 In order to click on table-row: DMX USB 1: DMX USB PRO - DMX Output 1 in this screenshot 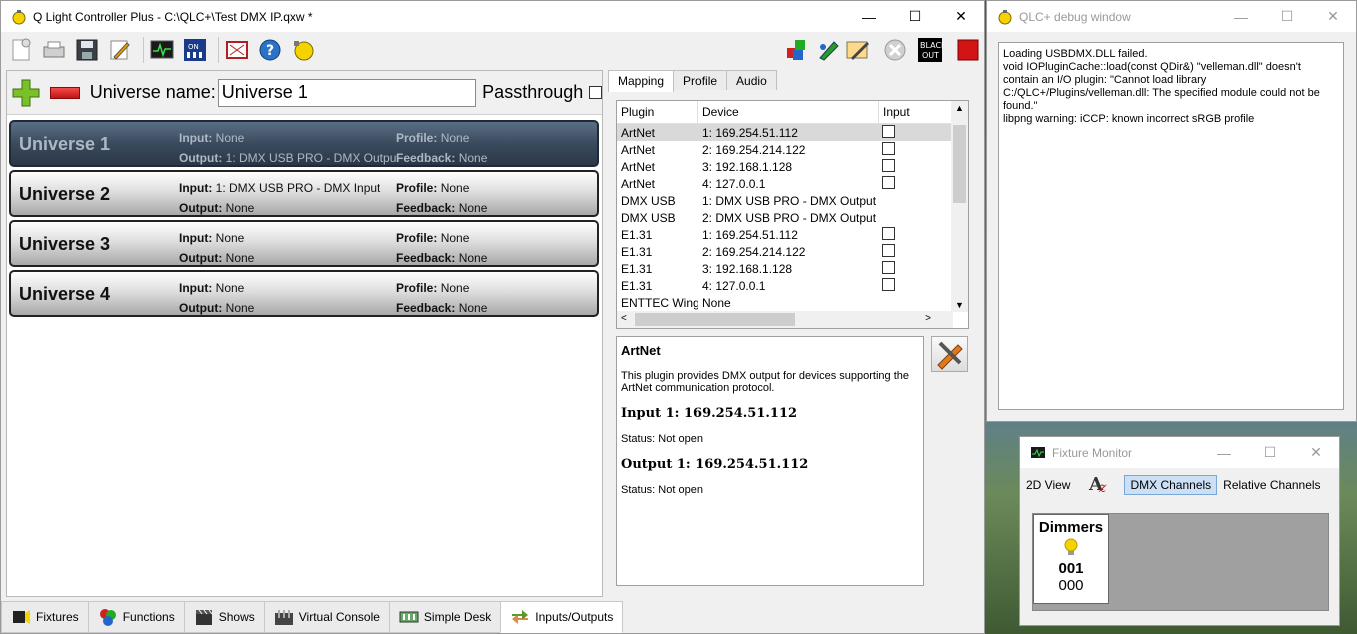, I will do `click(792, 200)`.